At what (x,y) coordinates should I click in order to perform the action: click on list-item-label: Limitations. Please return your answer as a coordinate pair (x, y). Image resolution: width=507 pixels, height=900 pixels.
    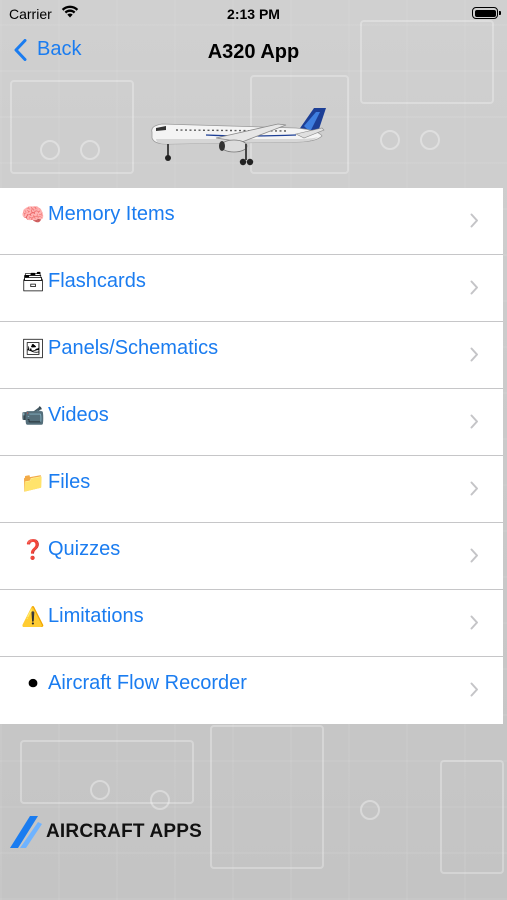
    Looking at the image, I should click on (96, 616).